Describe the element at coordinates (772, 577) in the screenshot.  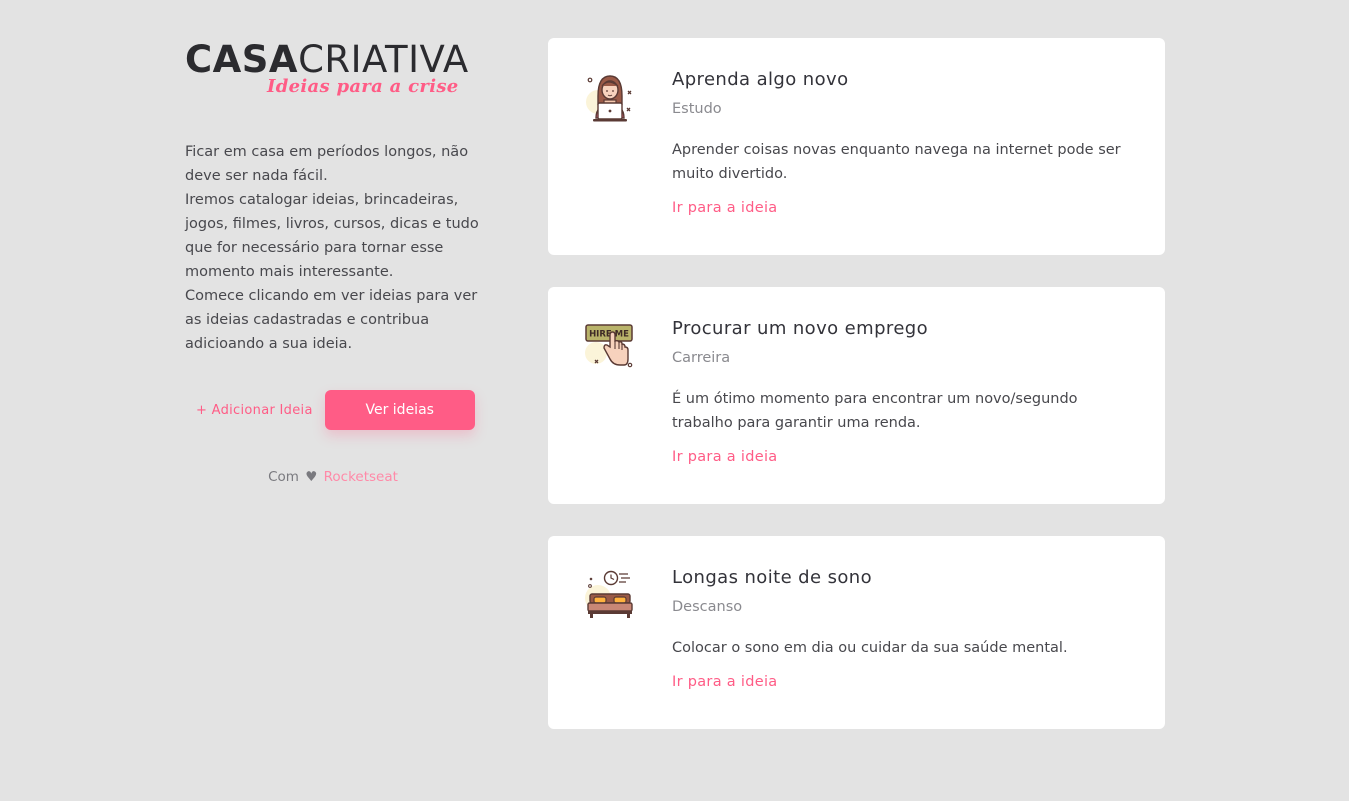
I see `idea-title: Longas noite de sono` at that location.